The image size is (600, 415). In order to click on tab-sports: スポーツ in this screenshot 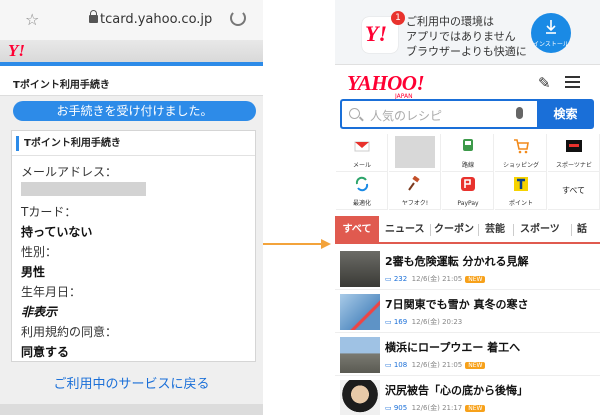, I will do `click(540, 230)`.